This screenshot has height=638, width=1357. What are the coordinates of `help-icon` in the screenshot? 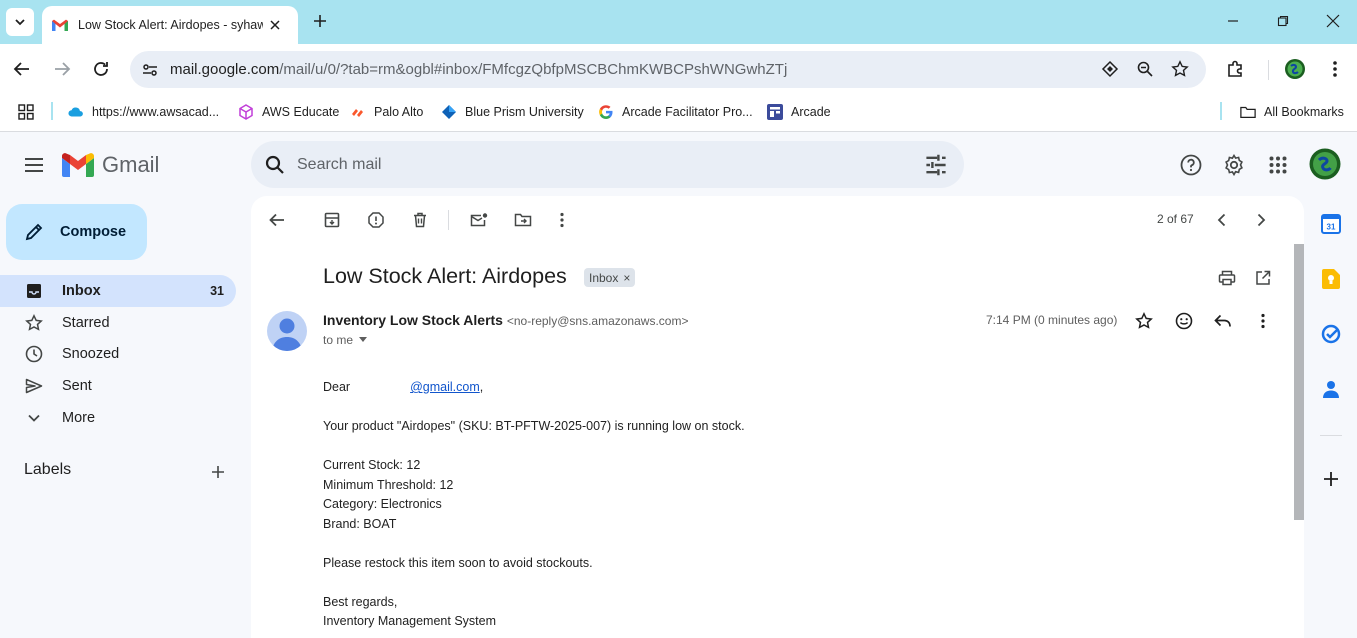 It's located at (1191, 165).